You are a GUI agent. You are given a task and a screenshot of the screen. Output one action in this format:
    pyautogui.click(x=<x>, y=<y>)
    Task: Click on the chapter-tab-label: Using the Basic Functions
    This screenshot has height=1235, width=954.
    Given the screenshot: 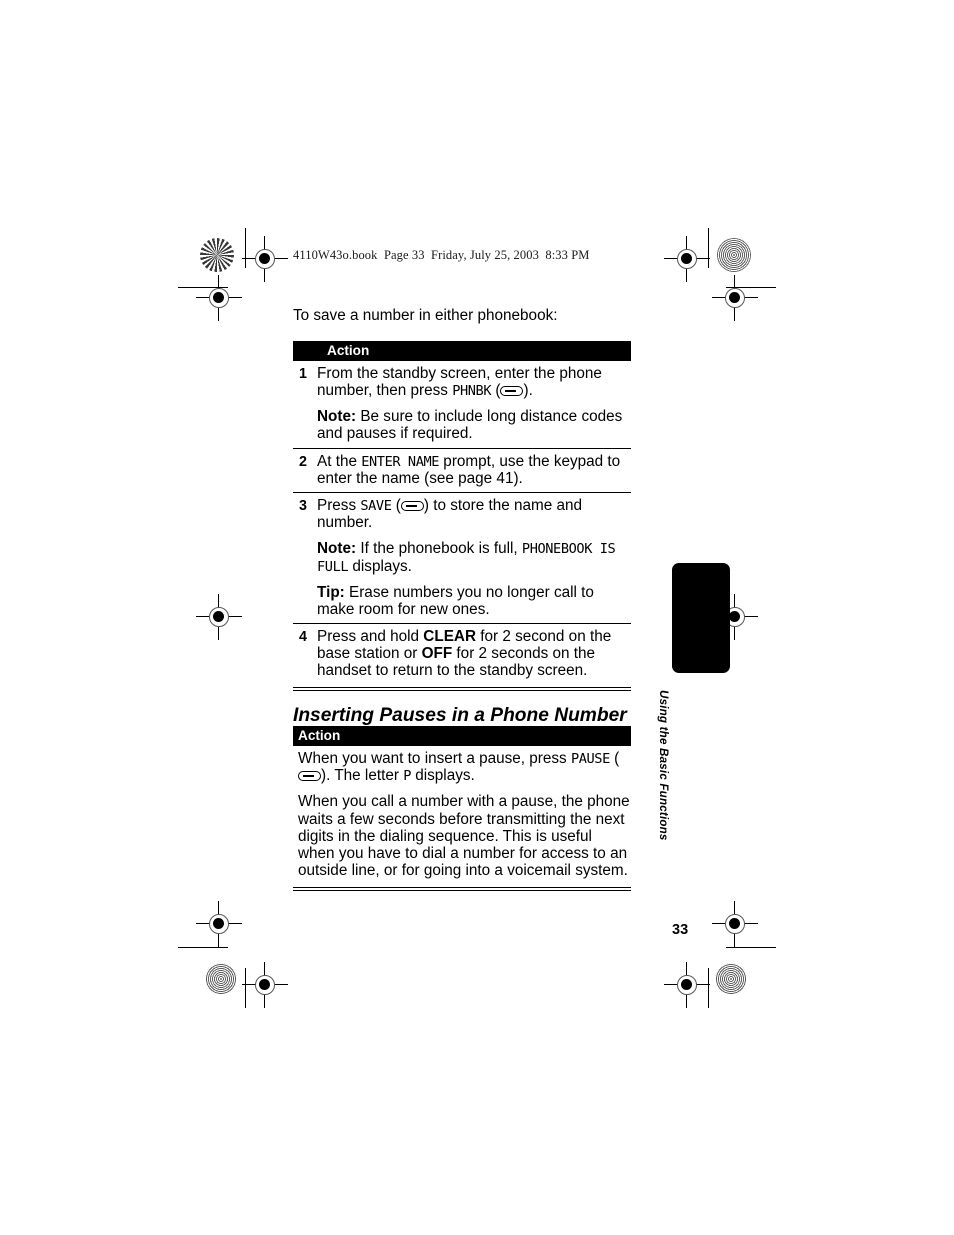 What is the action you would take?
    pyautogui.click(x=663, y=765)
    